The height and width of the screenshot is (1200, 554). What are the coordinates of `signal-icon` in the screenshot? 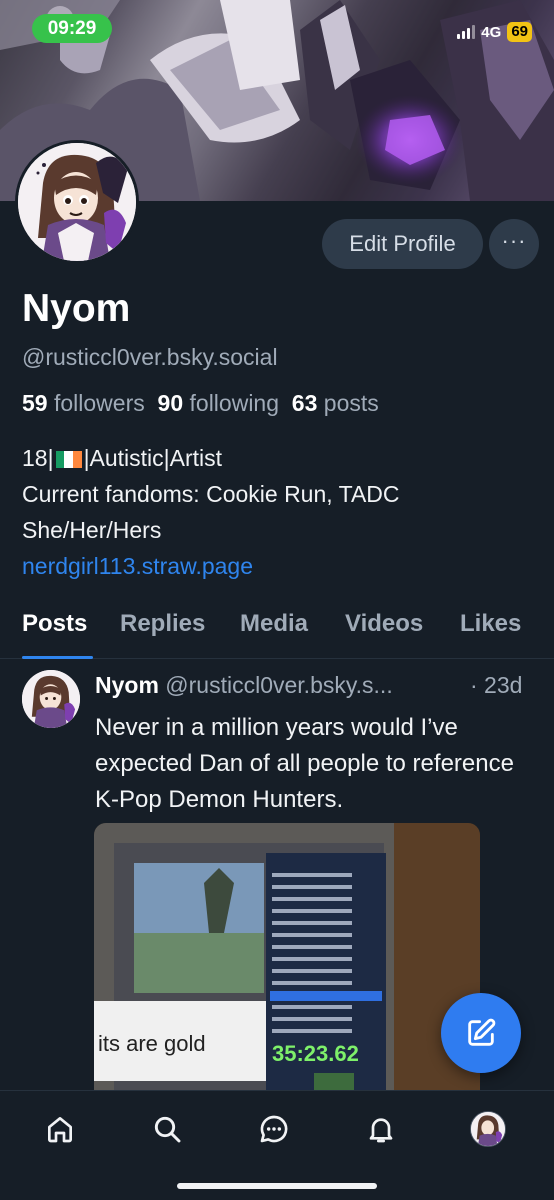 It's located at (466, 32).